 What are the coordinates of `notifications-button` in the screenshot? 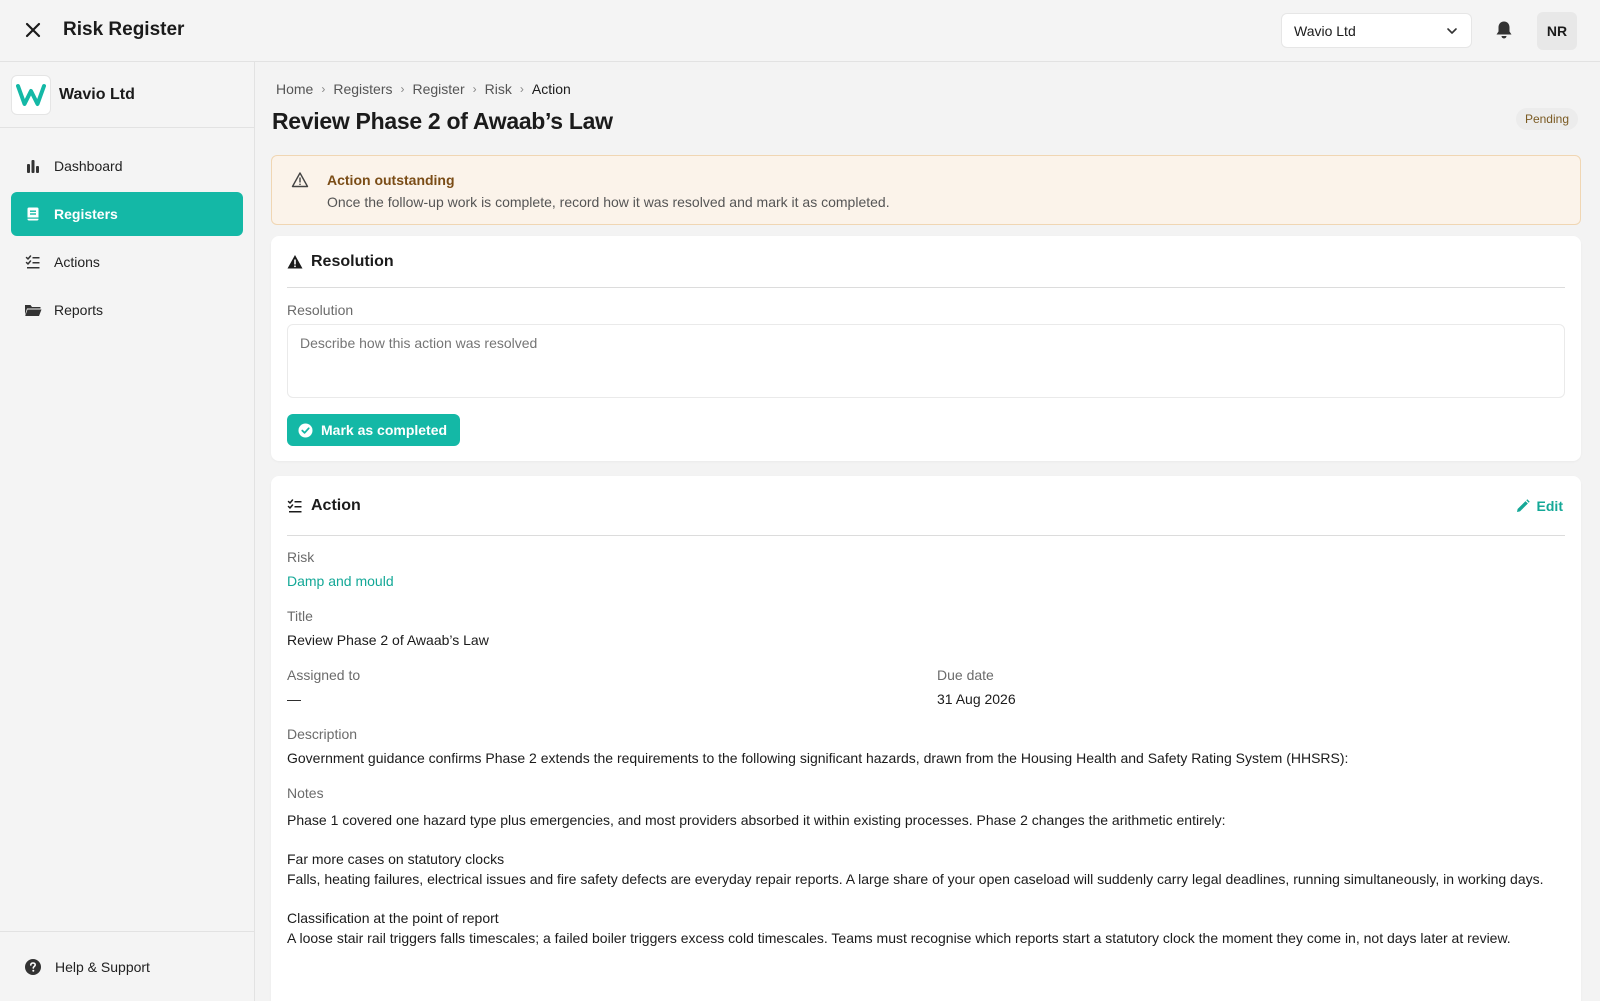 It's located at (1504, 30).